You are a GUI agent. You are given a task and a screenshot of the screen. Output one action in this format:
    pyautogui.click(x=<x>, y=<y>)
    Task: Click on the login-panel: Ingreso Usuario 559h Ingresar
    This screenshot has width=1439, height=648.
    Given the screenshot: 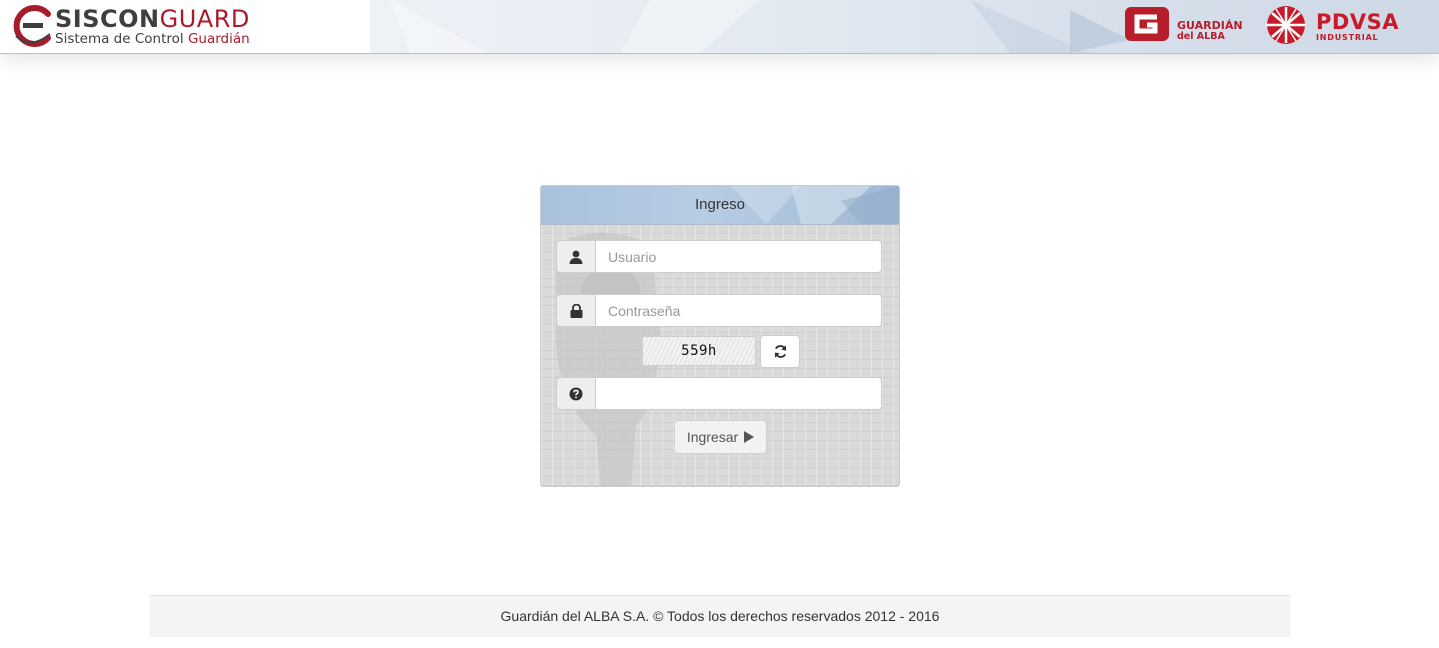 What is the action you would take?
    pyautogui.click(x=720, y=336)
    